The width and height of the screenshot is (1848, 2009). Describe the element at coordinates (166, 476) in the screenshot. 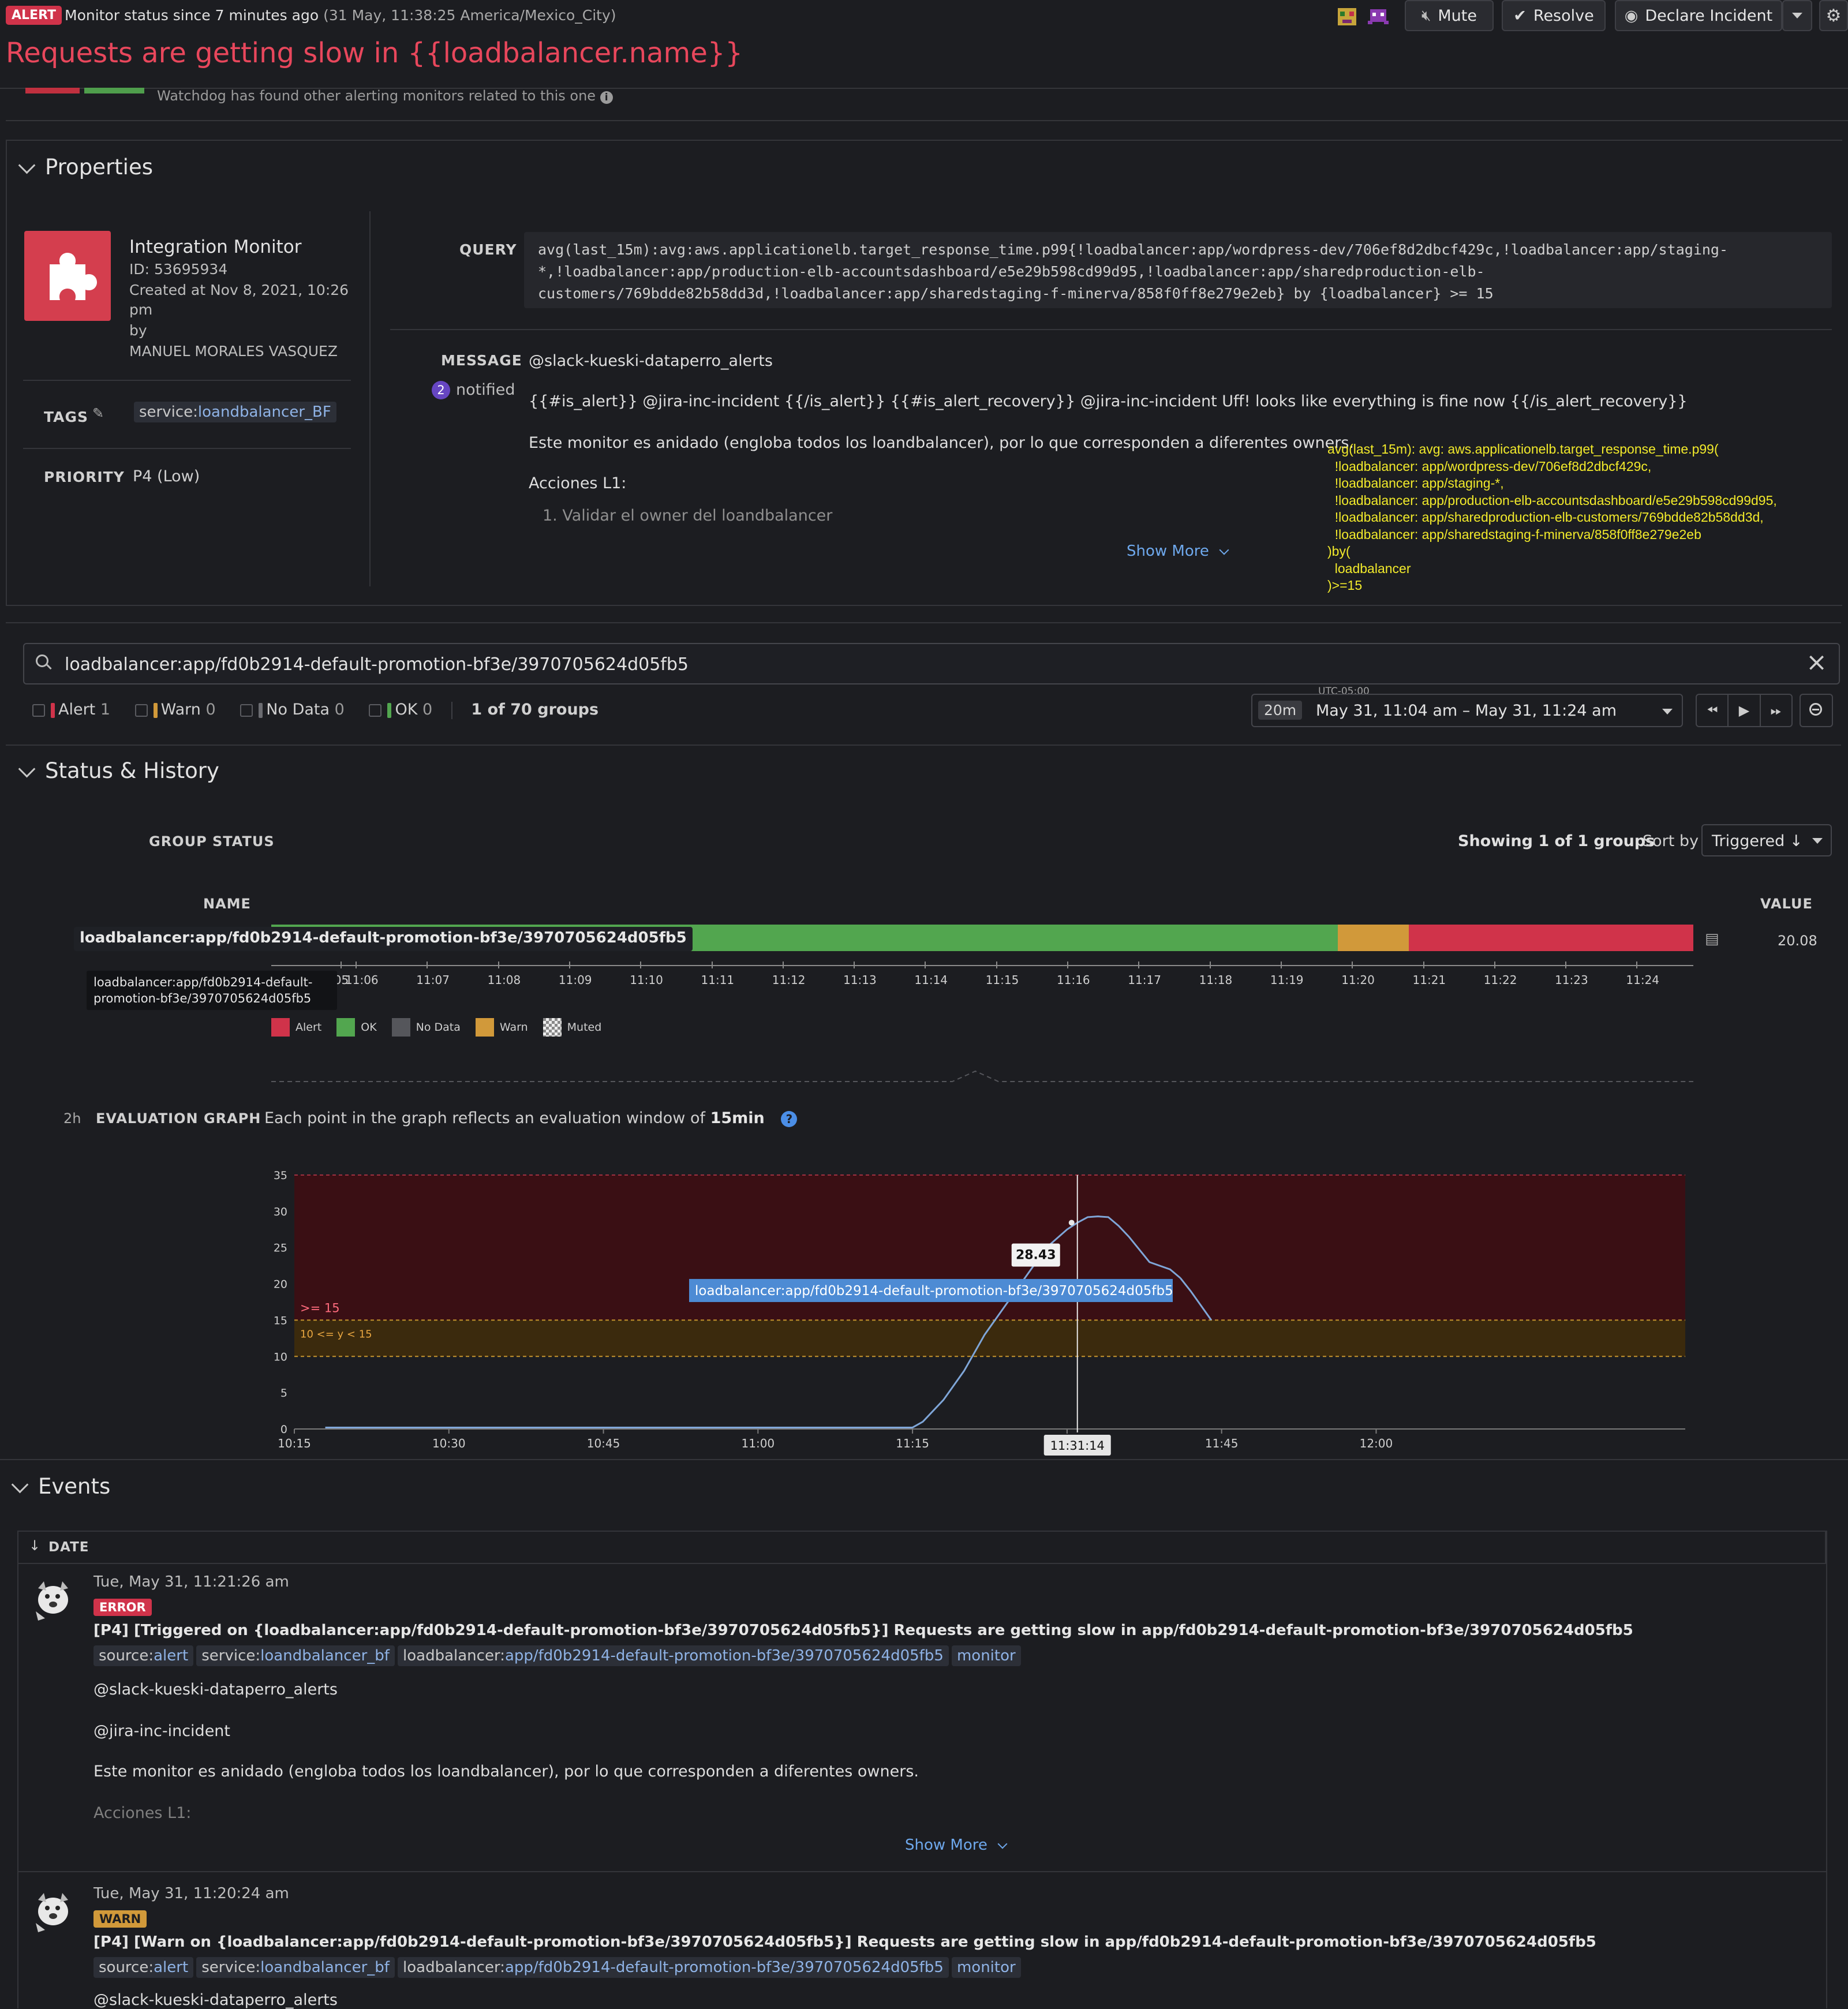

I see `priority-value: P4 (Low)` at that location.